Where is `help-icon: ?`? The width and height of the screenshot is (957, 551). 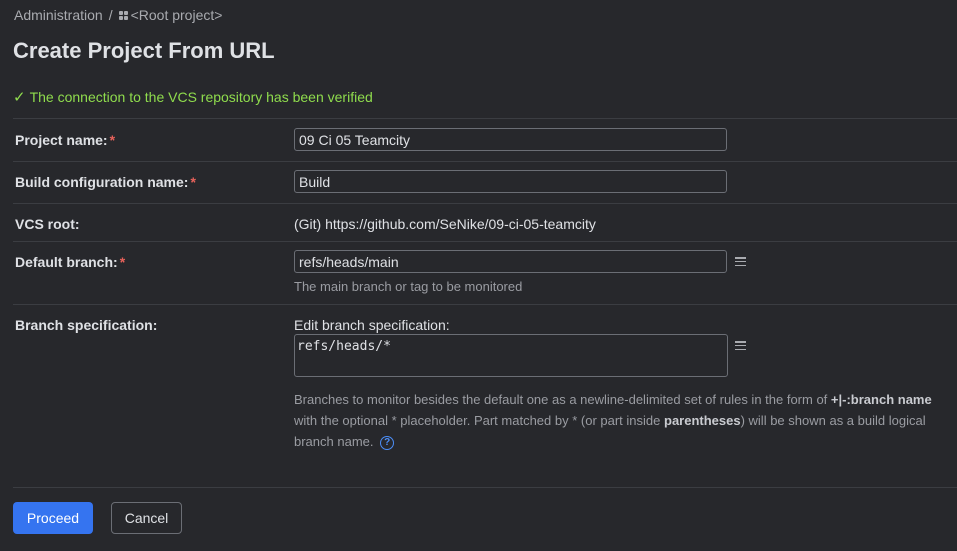
help-icon: ? is located at coordinates (387, 442).